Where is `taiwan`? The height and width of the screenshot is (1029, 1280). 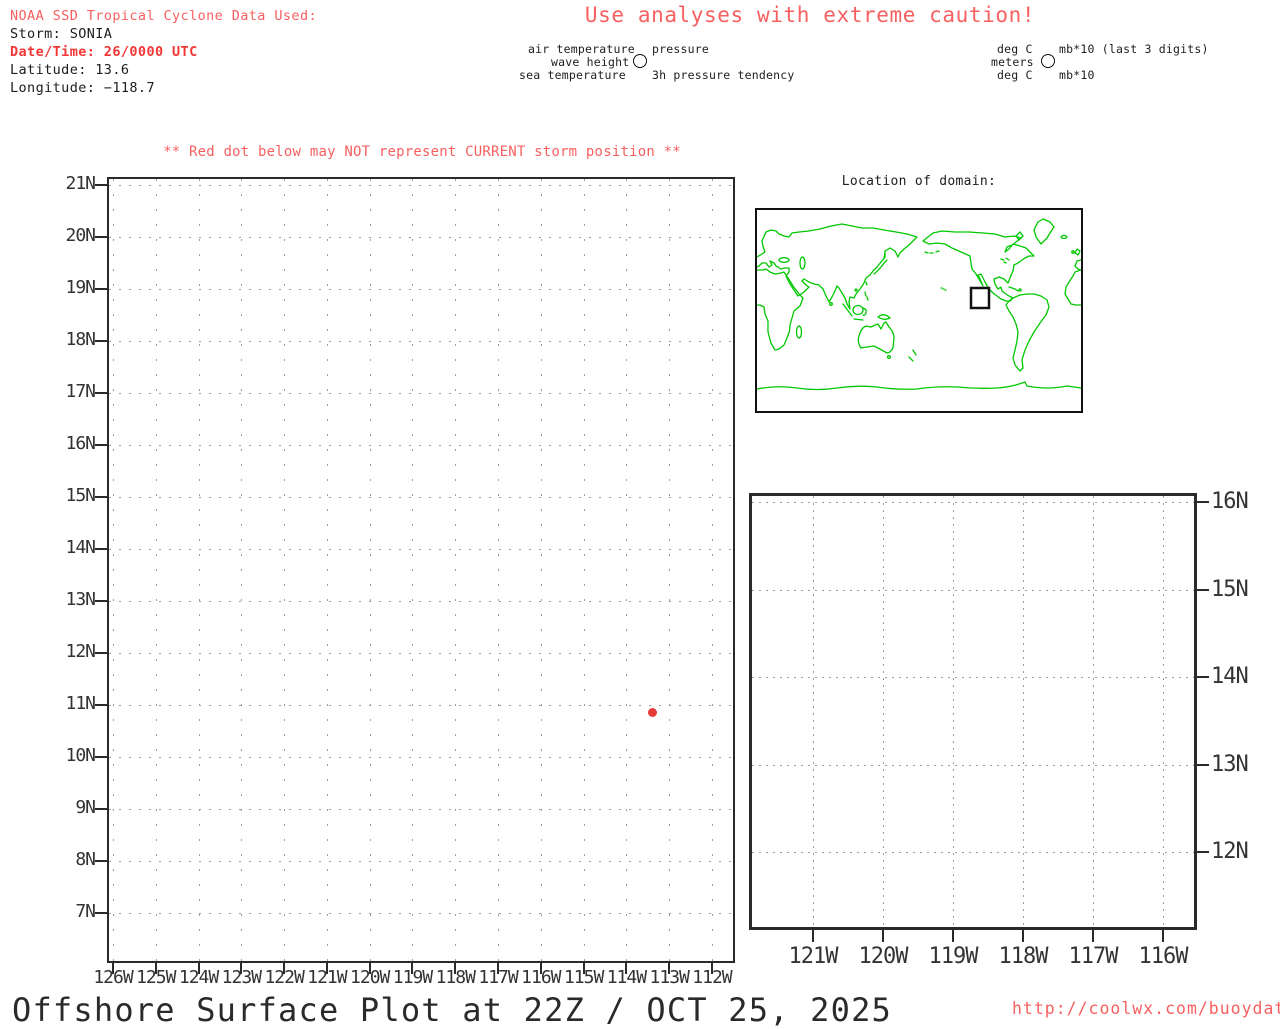 taiwan is located at coordinates (866, 283).